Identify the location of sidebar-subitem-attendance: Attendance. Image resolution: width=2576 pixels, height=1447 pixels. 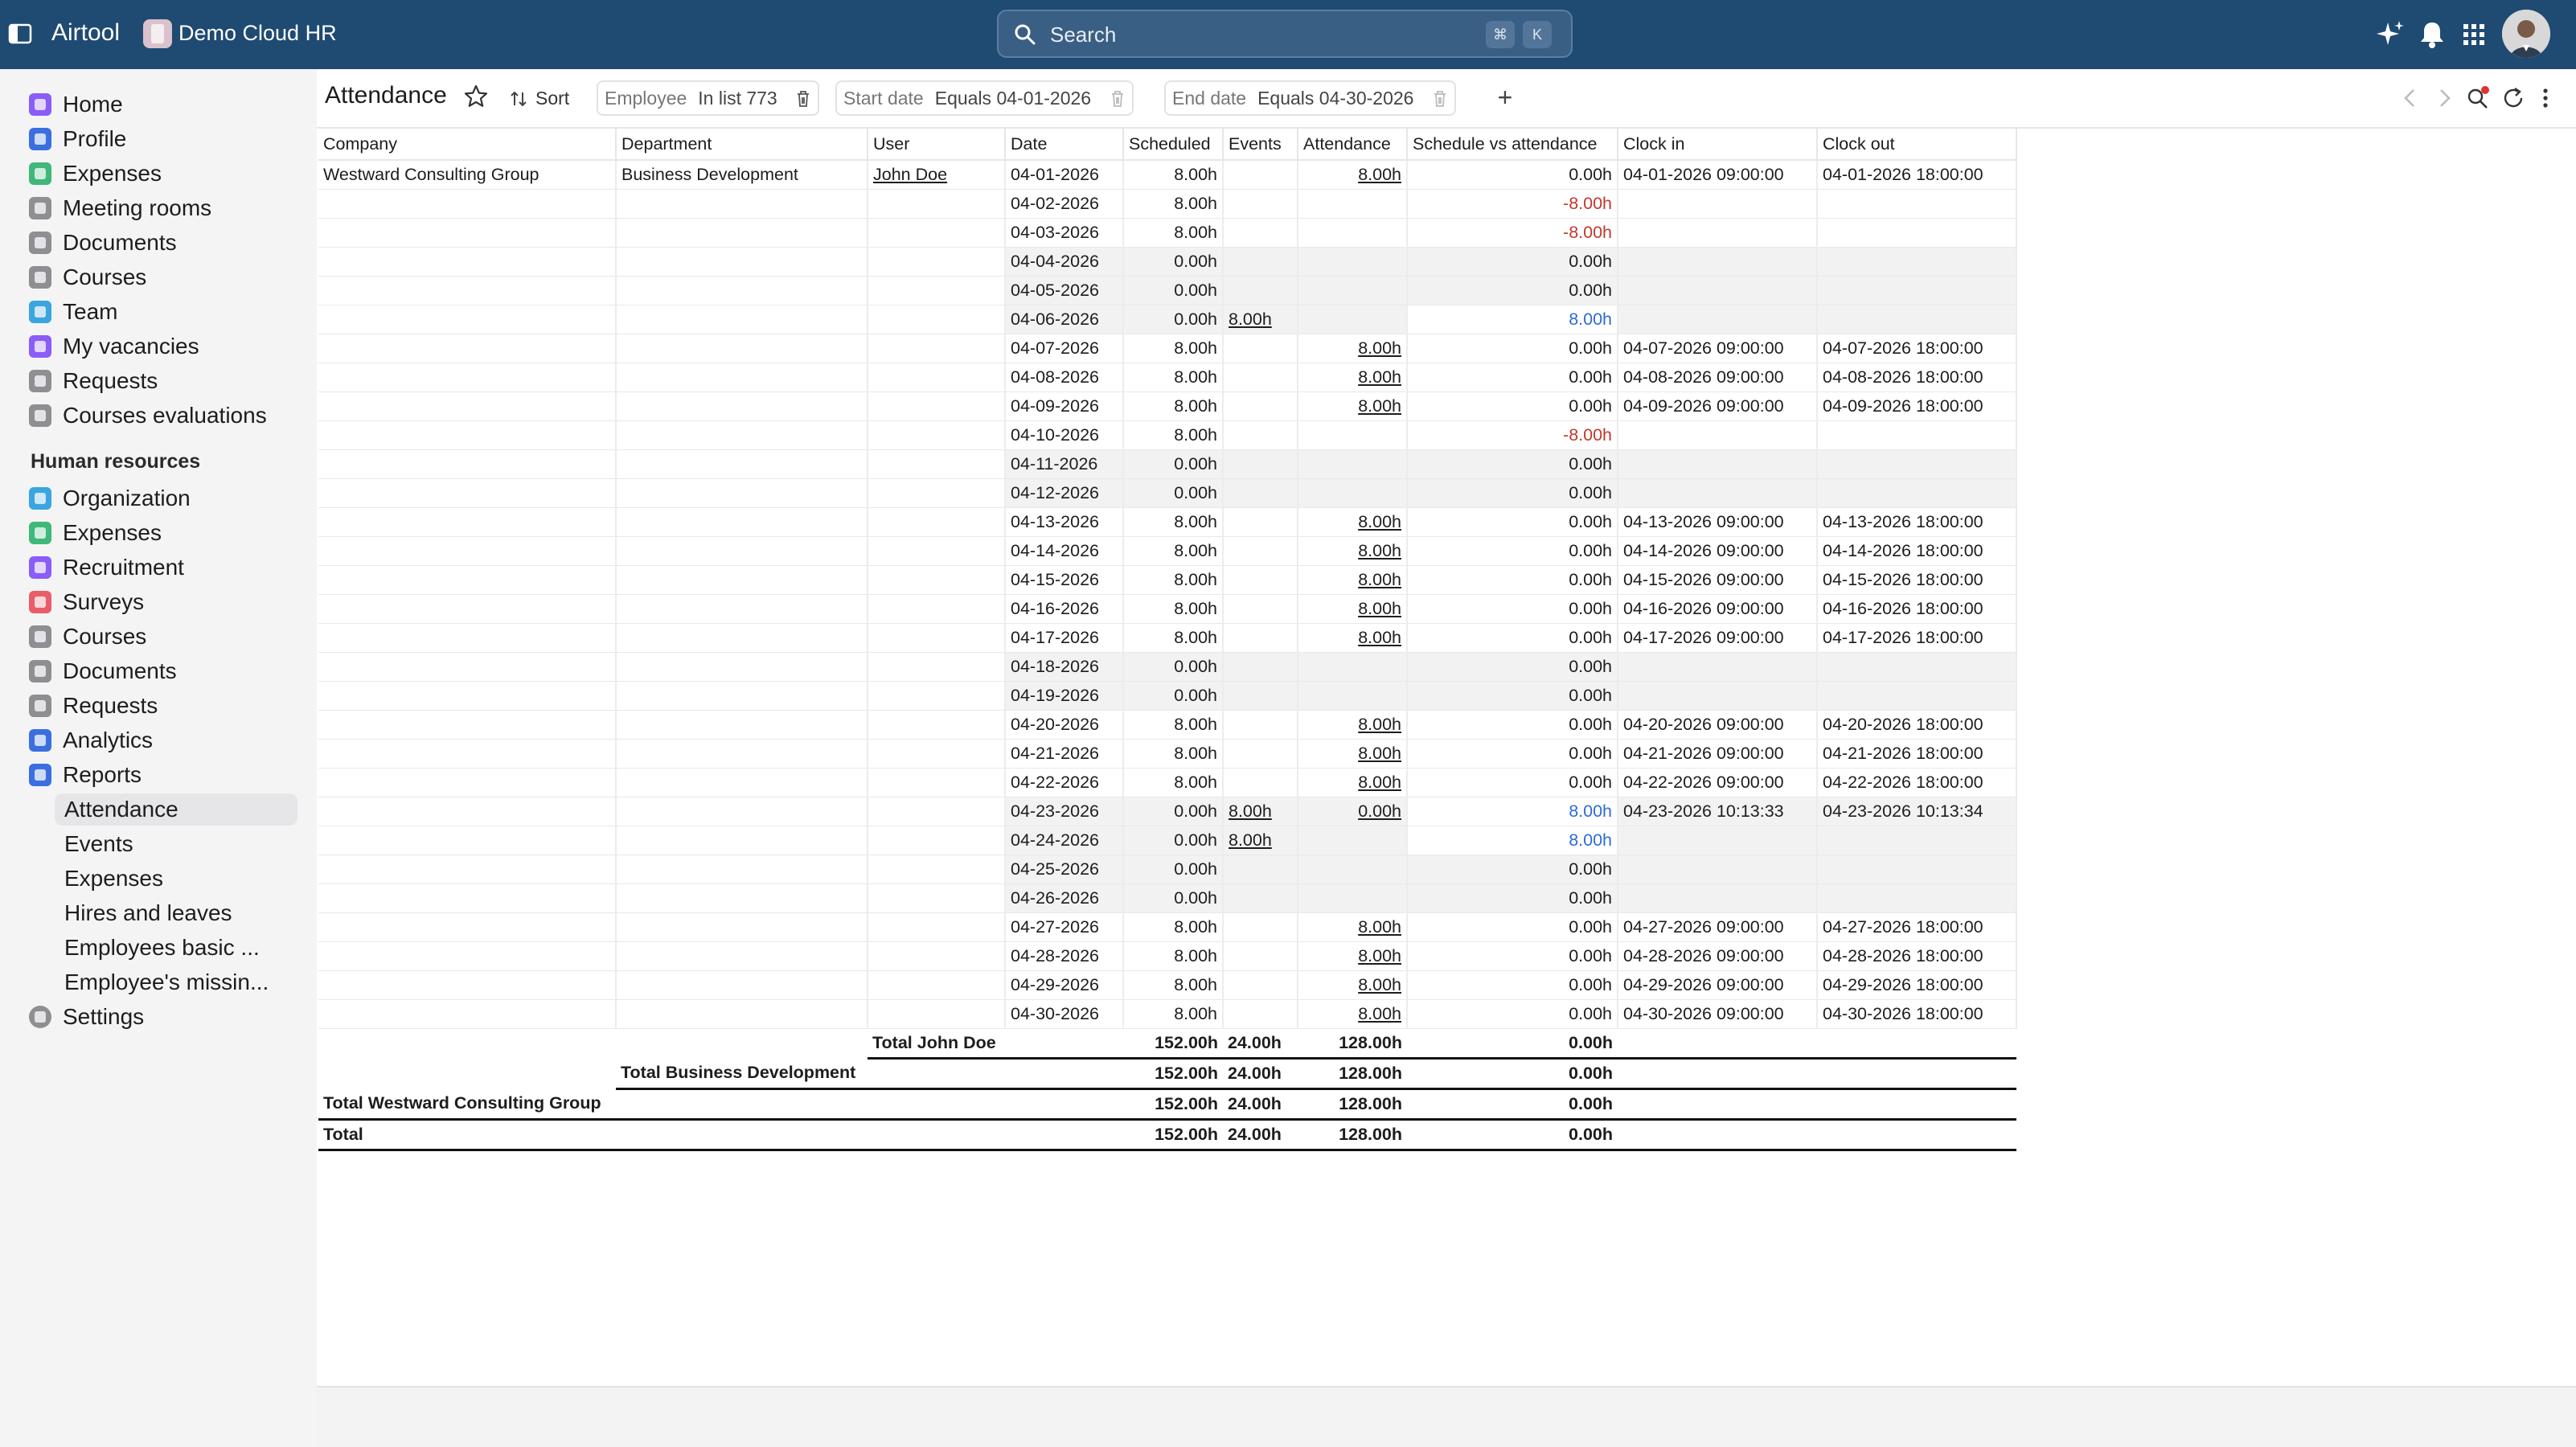
(176, 809).